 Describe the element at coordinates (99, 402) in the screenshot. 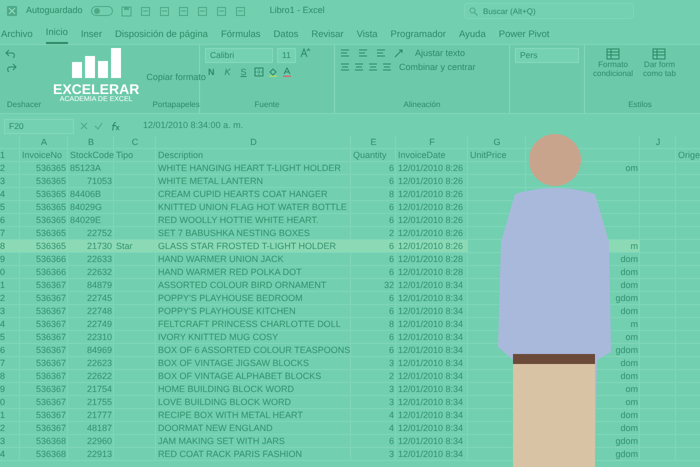

I see `table-cell-text: 21755` at that location.